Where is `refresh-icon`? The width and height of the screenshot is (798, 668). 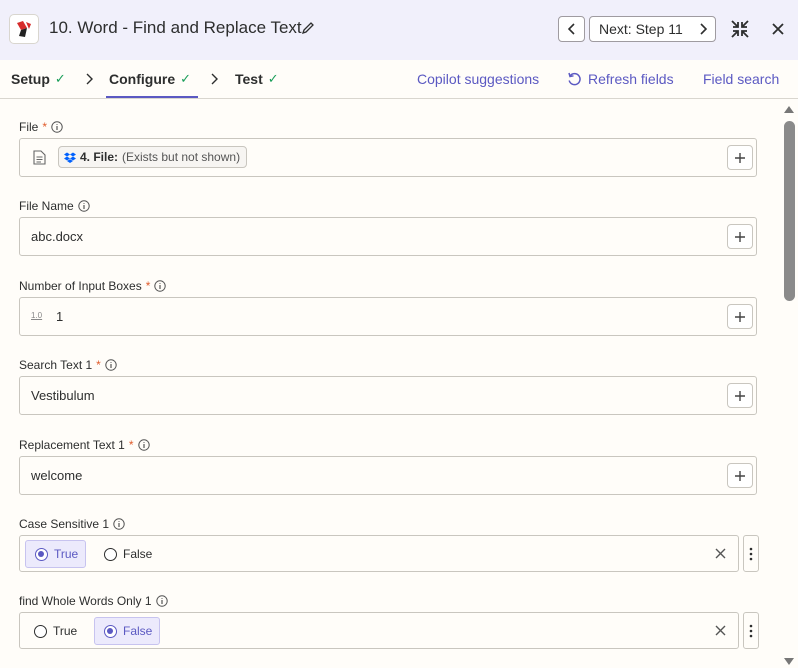
refresh-icon is located at coordinates (574, 78).